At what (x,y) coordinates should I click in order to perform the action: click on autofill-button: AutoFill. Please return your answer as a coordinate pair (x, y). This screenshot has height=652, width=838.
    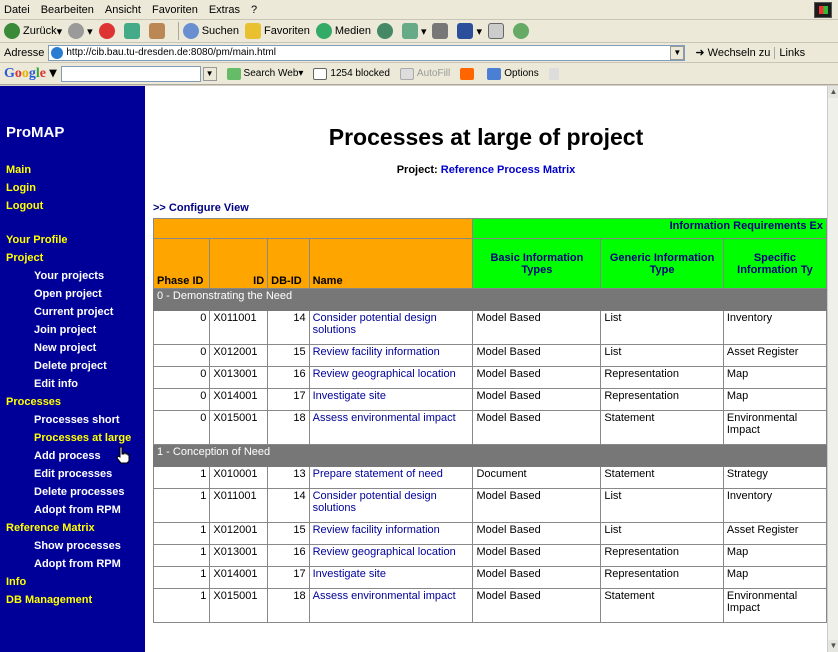
    Looking at the image, I should click on (424, 73).